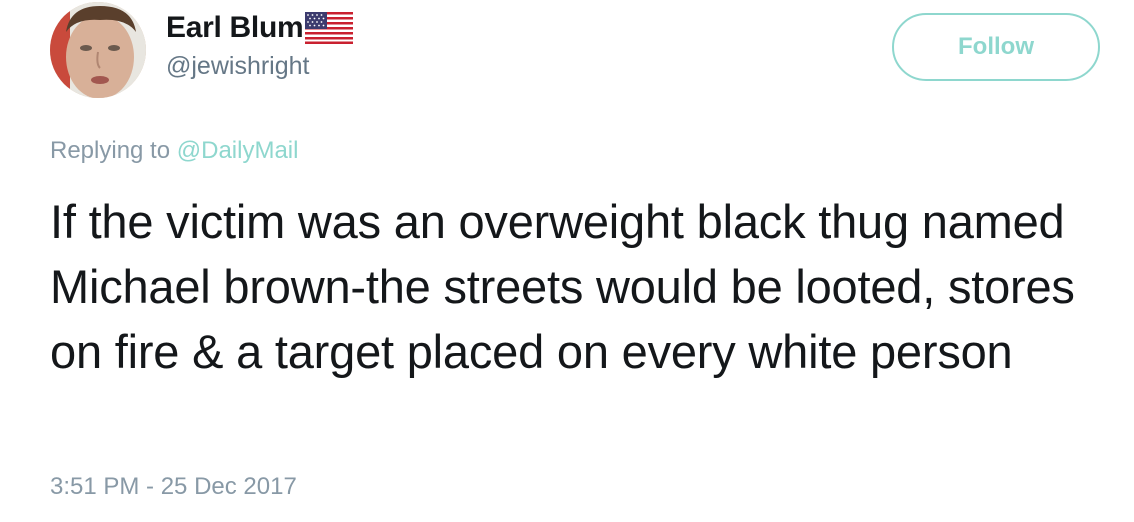 Image resolution: width=1134 pixels, height=522 pixels. I want to click on avatar-photo, so click(98, 50).